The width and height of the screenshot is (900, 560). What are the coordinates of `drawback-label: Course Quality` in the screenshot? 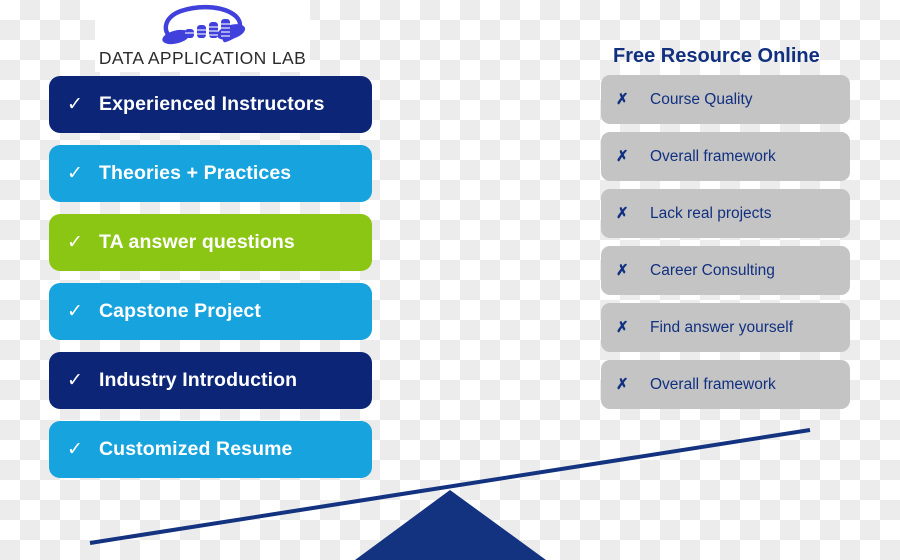 It's located at (701, 99).